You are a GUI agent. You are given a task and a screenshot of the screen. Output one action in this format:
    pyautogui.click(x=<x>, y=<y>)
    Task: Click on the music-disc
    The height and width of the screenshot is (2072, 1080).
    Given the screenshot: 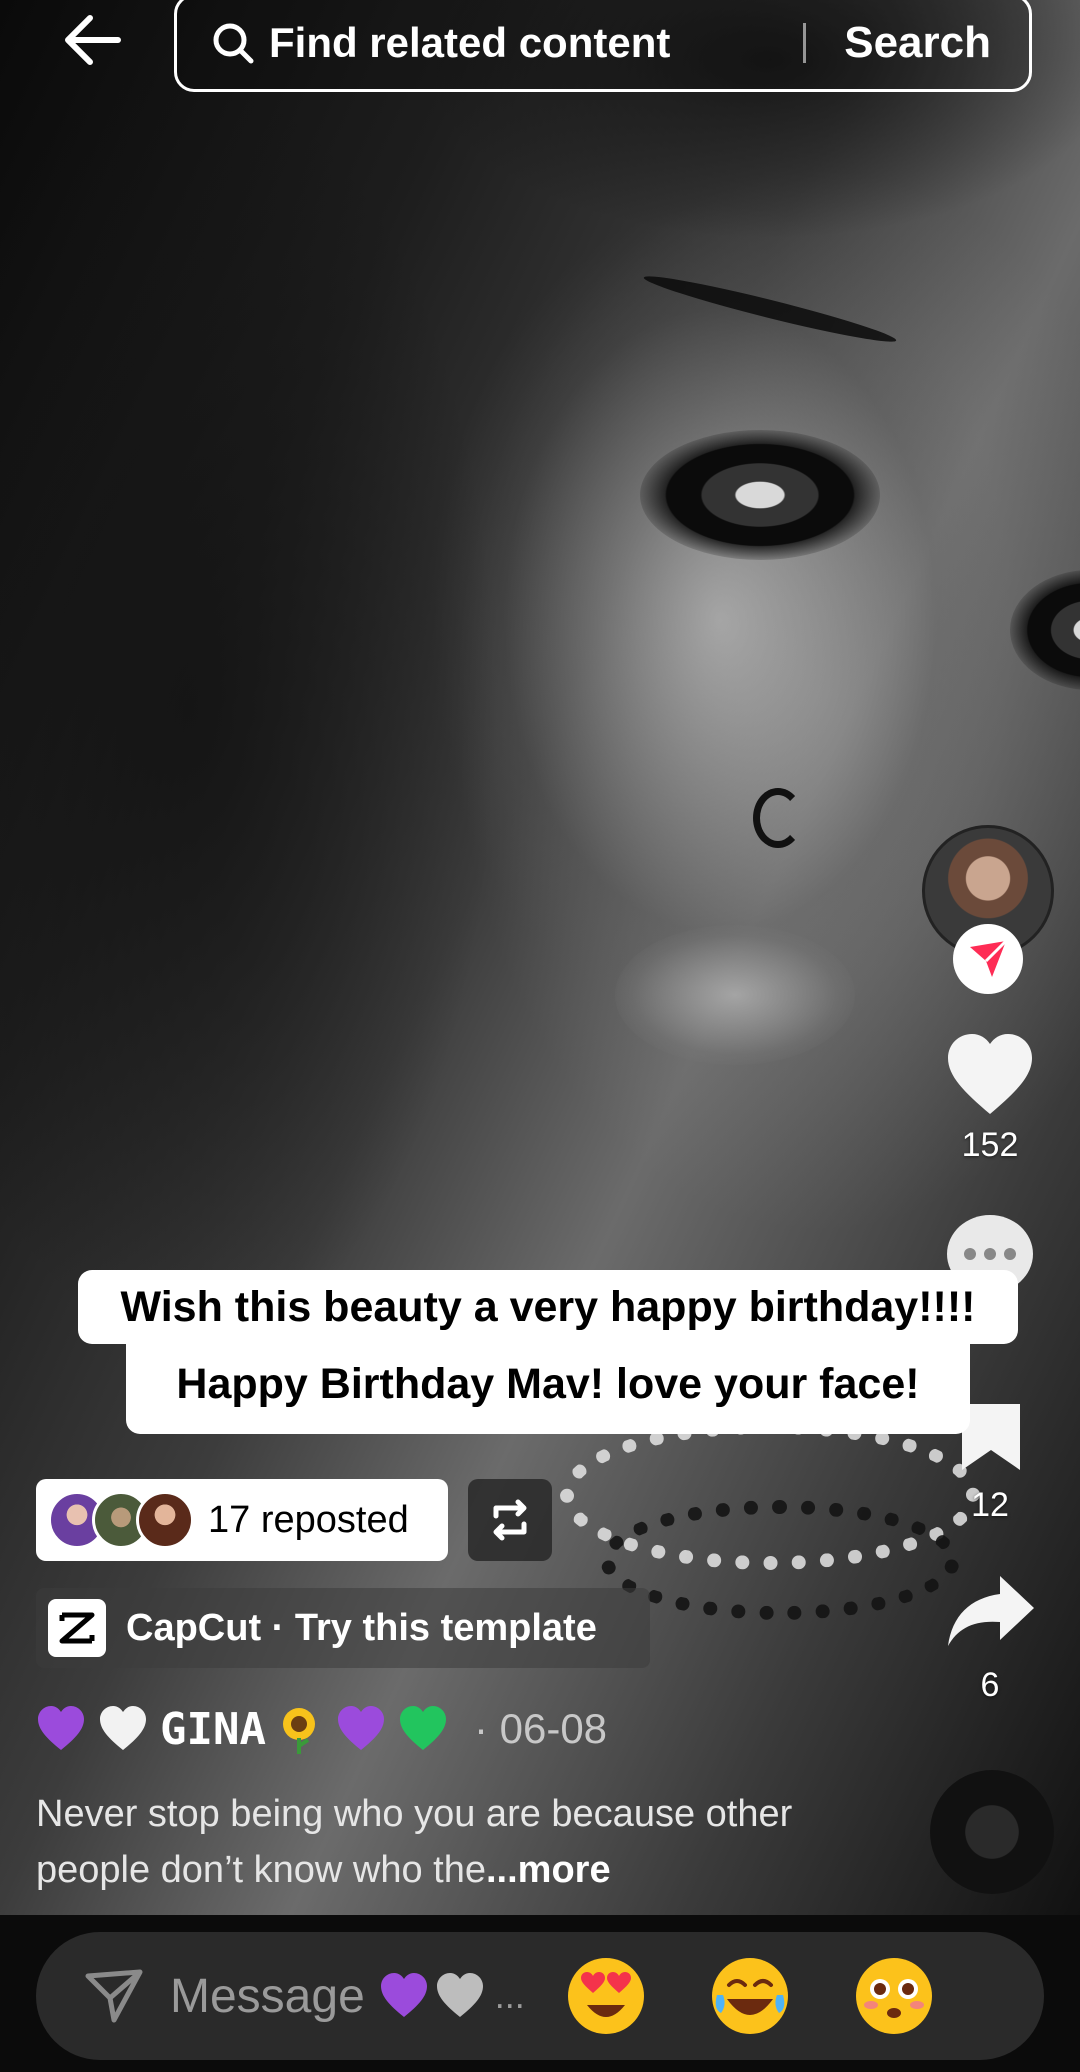 What is the action you would take?
    pyautogui.click(x=992, y=1832)
    